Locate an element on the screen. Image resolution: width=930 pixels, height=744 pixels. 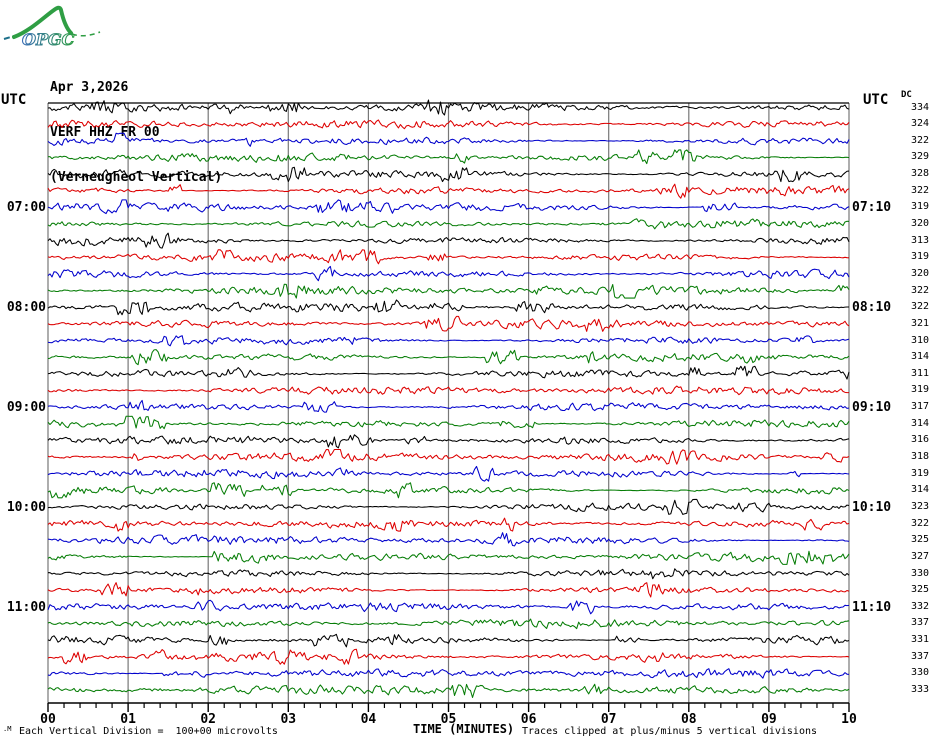
x-tick-label: 07 is located at coordinates (608, 719).